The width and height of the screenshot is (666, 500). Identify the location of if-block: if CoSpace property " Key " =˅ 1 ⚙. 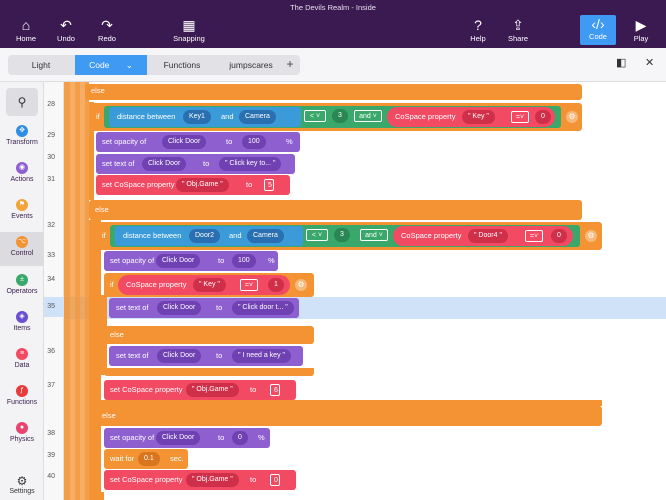
(209, 285).